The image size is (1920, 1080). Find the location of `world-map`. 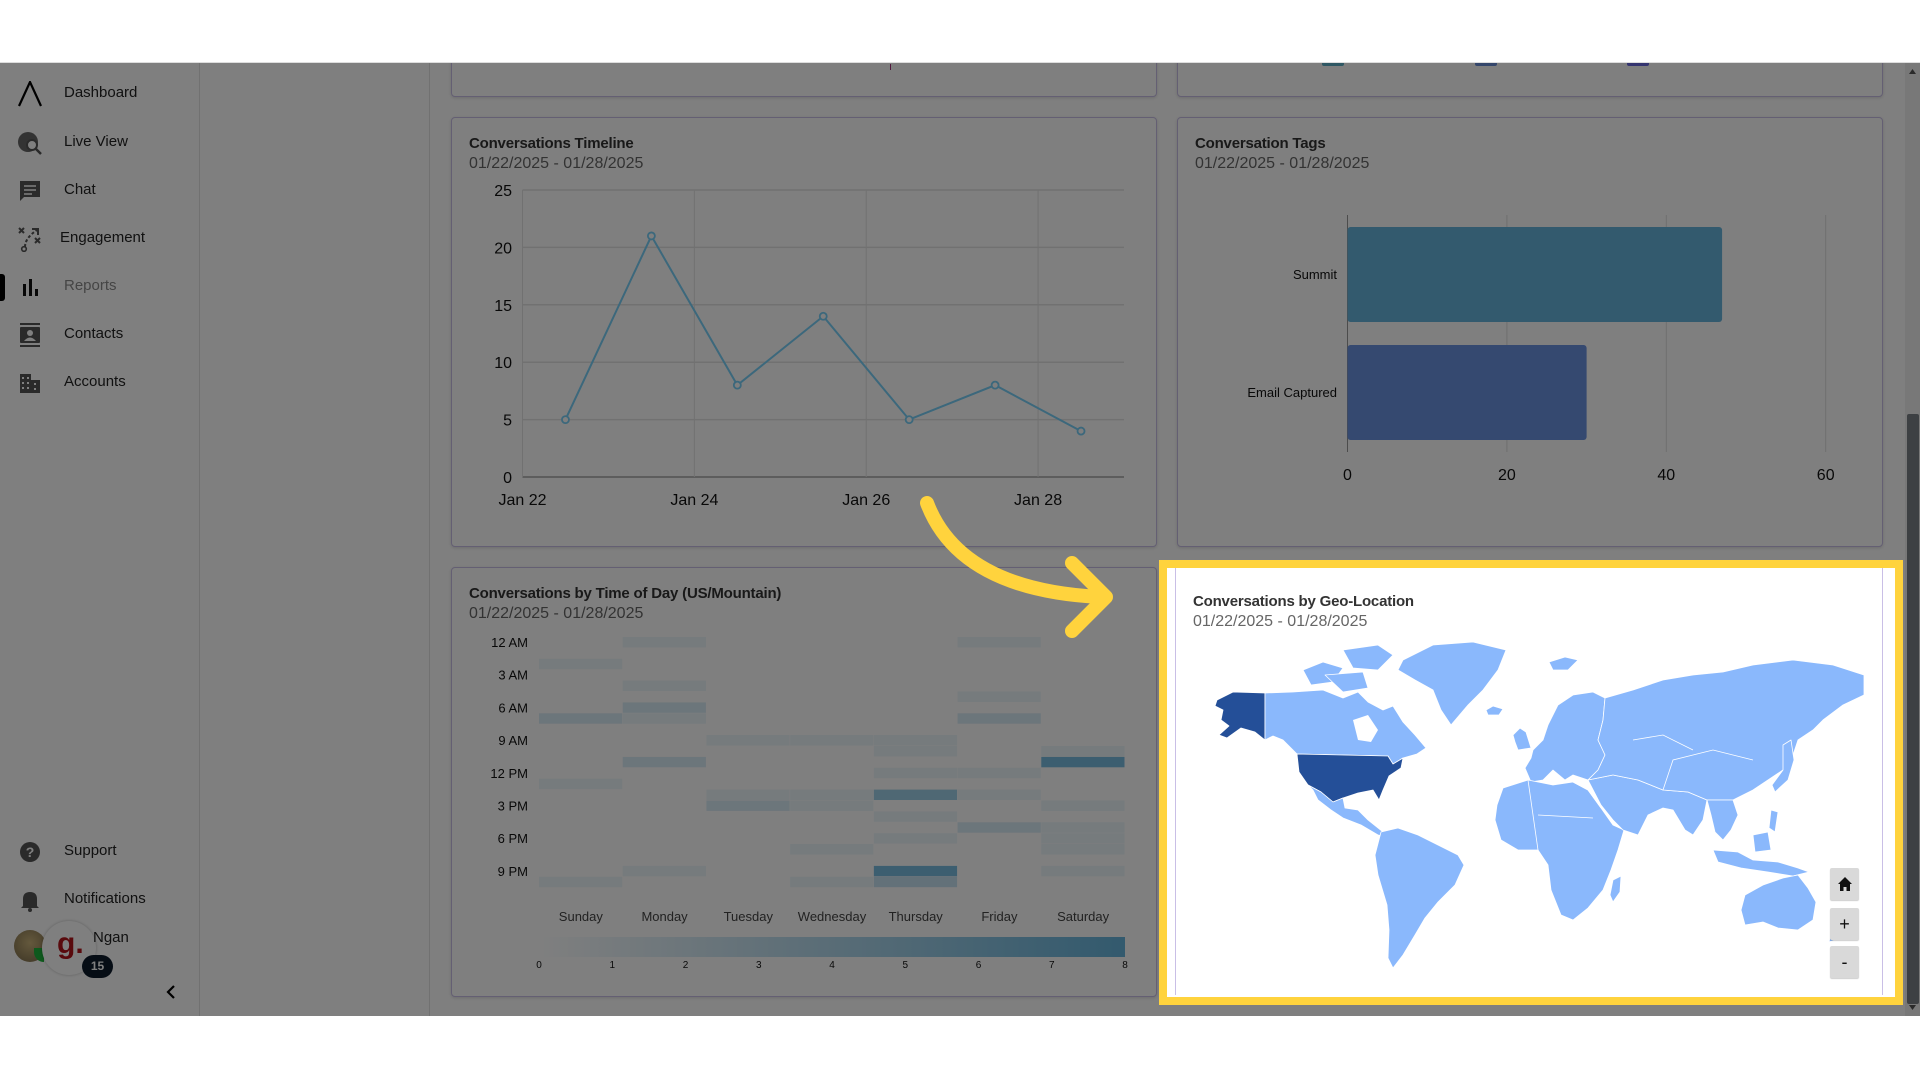

world-map is located at coordinates (1528, 804).